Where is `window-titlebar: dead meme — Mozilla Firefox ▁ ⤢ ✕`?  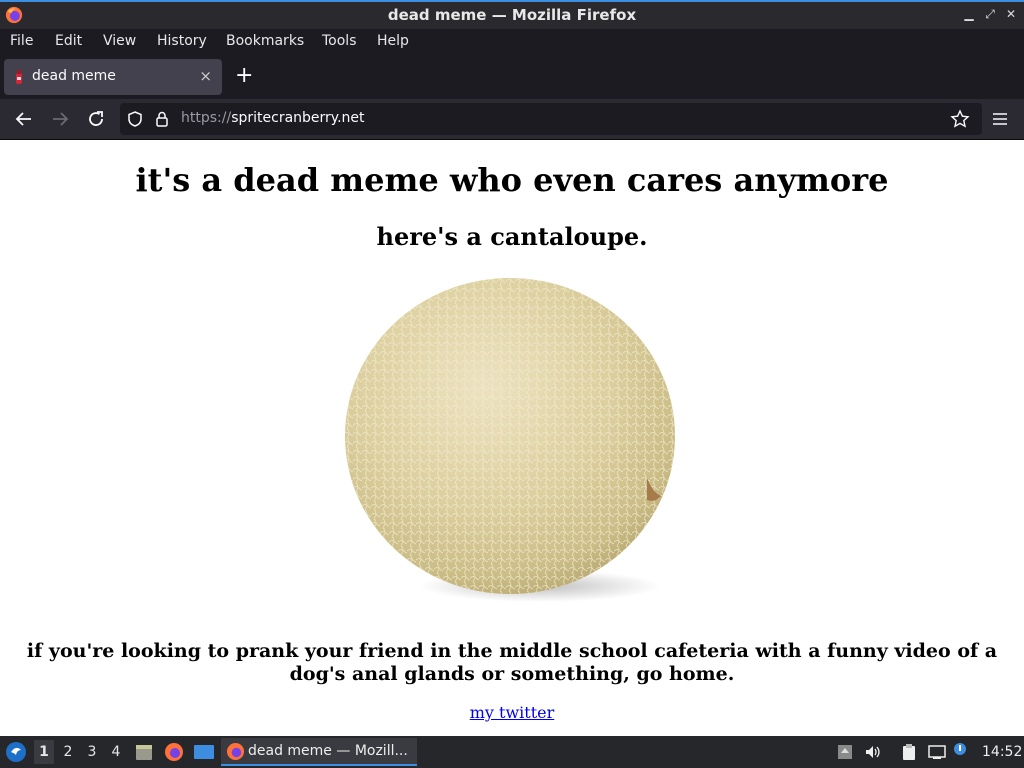 window-titlebar: dead meme — Mozilla Firefox ▁ ⤢ ✕ is located at coordinates (512, 14).